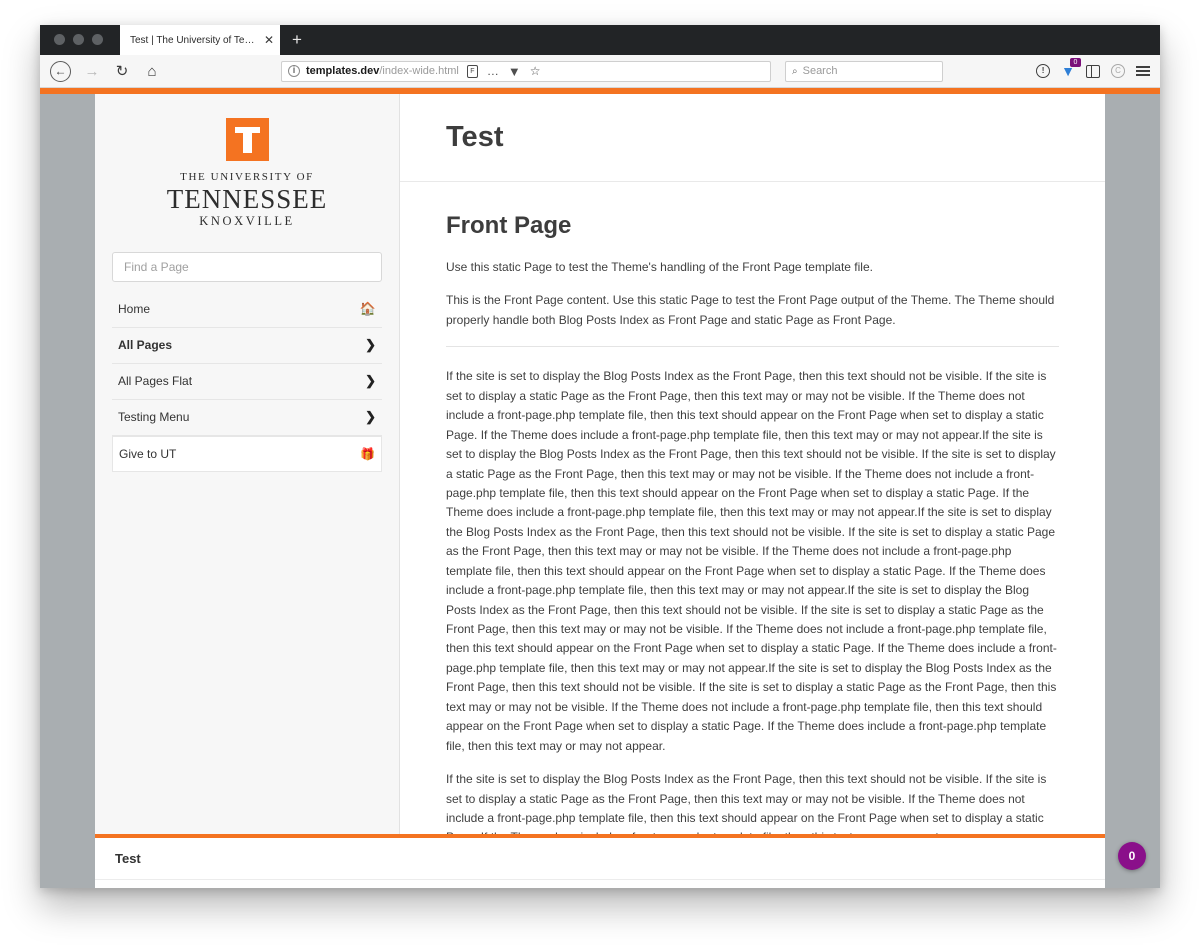 This screenshot has width=1200, height=950. I want to click on gift-icon: 🎁, so click(367, 453).